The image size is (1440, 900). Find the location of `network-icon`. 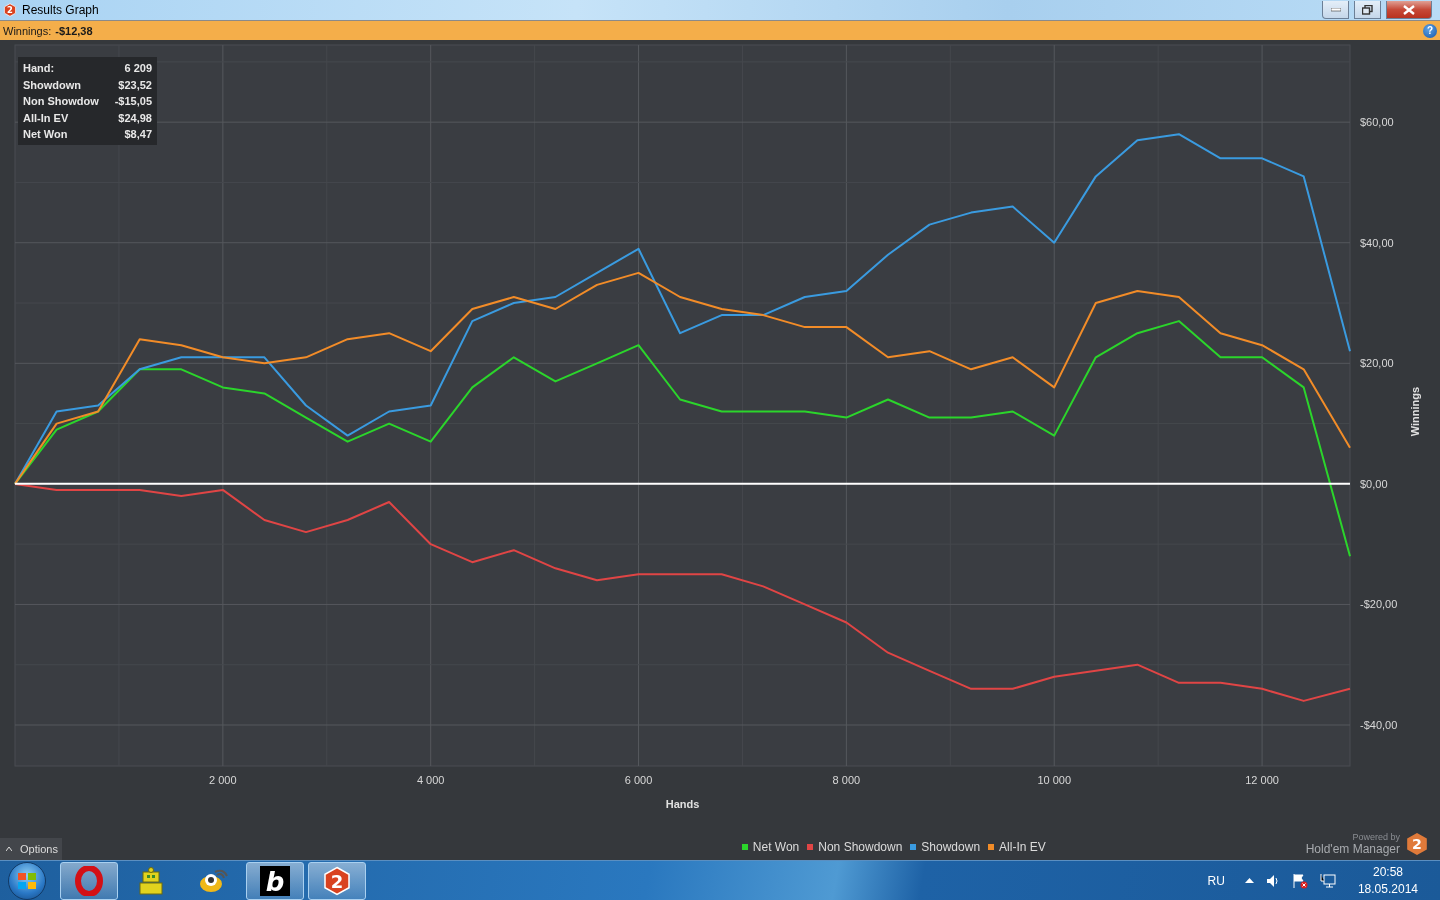

network-icon is located at coordinates (1327, 880).